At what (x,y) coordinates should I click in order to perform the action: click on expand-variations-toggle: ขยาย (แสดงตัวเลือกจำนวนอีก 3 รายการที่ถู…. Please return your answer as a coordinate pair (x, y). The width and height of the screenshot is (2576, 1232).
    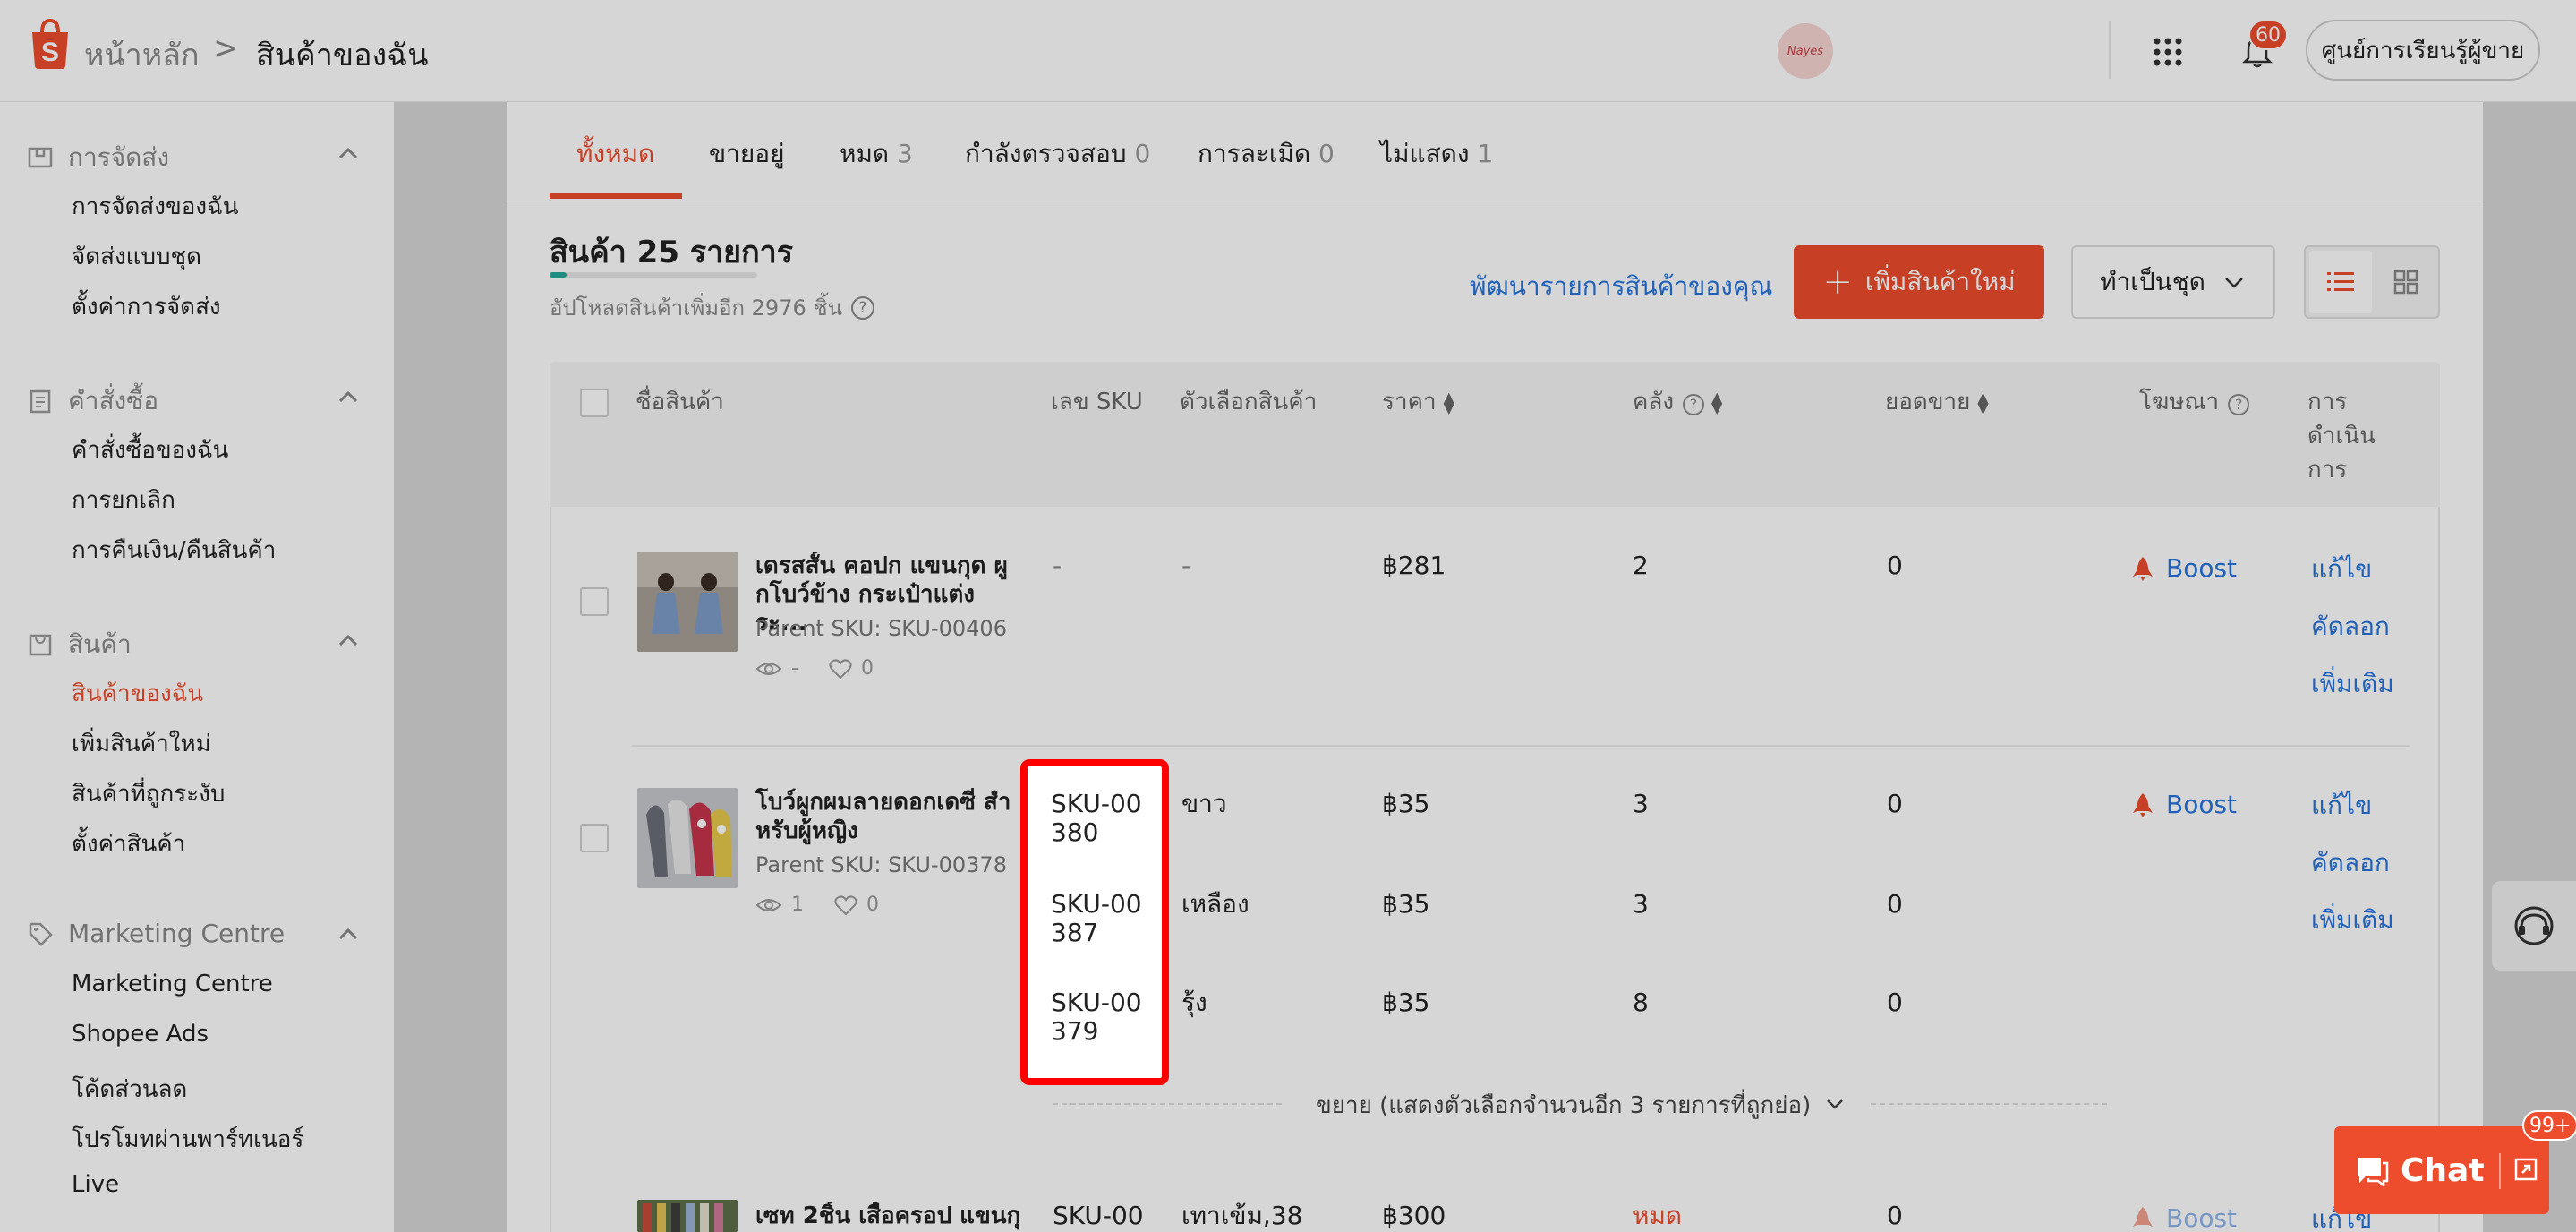
    Looking at the image, I should click on (1581, 1105).